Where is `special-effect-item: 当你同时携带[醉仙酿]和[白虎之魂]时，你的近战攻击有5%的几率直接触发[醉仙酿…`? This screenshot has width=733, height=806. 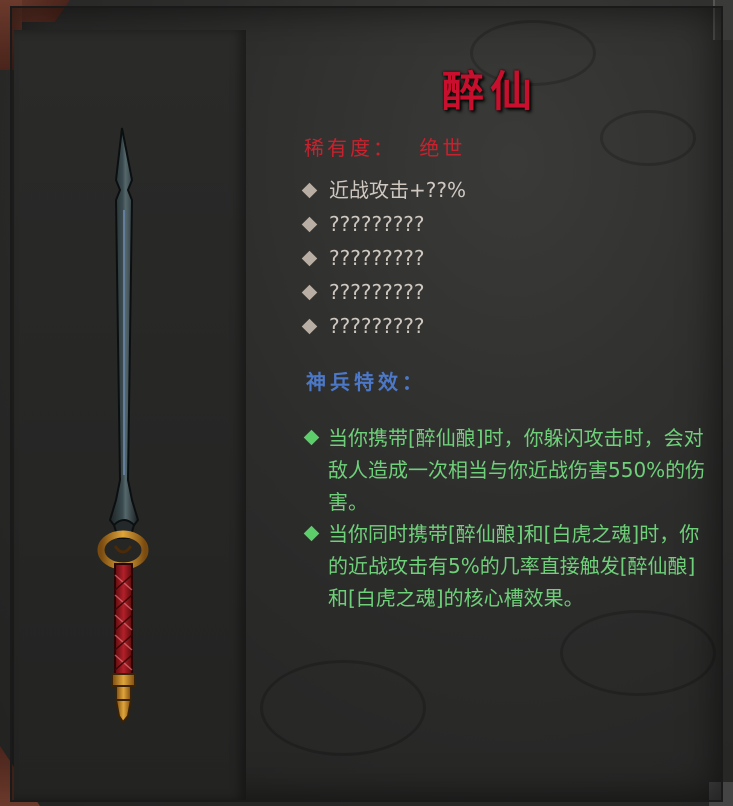
special-effect-item: 当你同时携带[醉仙酿]和[白虎之魂]时，你的近战攻击有5%的几率直接触发[醉仙酿… is located at coordinates (507, 566).